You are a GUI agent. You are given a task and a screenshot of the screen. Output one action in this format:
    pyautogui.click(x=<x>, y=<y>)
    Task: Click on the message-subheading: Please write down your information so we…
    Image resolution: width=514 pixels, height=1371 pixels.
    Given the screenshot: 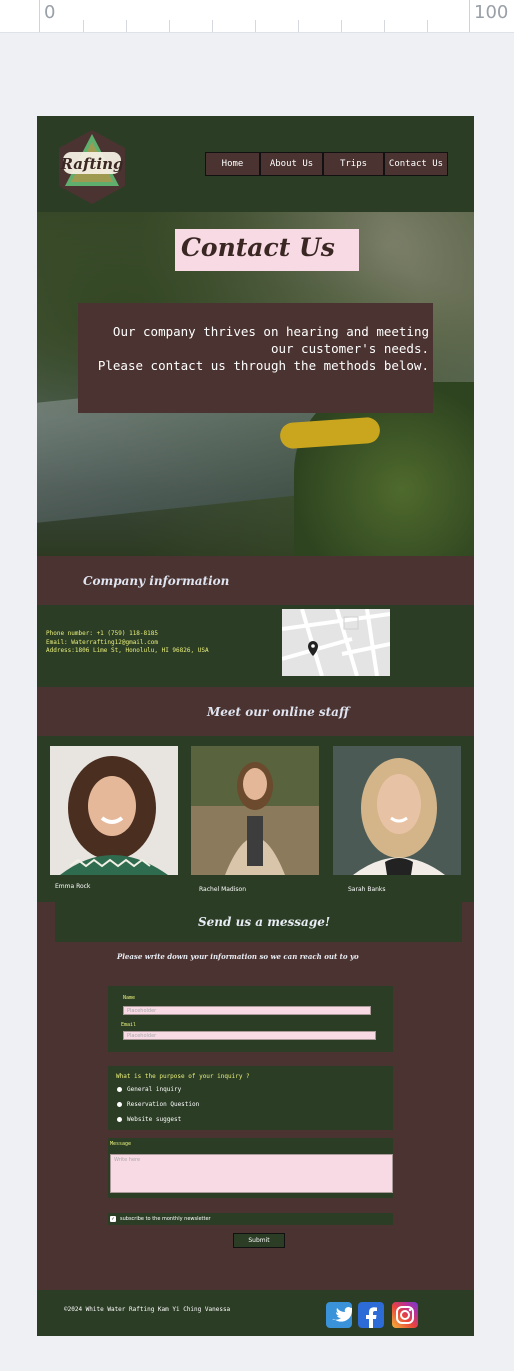 What is the action you would take?
    pyautogui.click(x=238, y=956)
    